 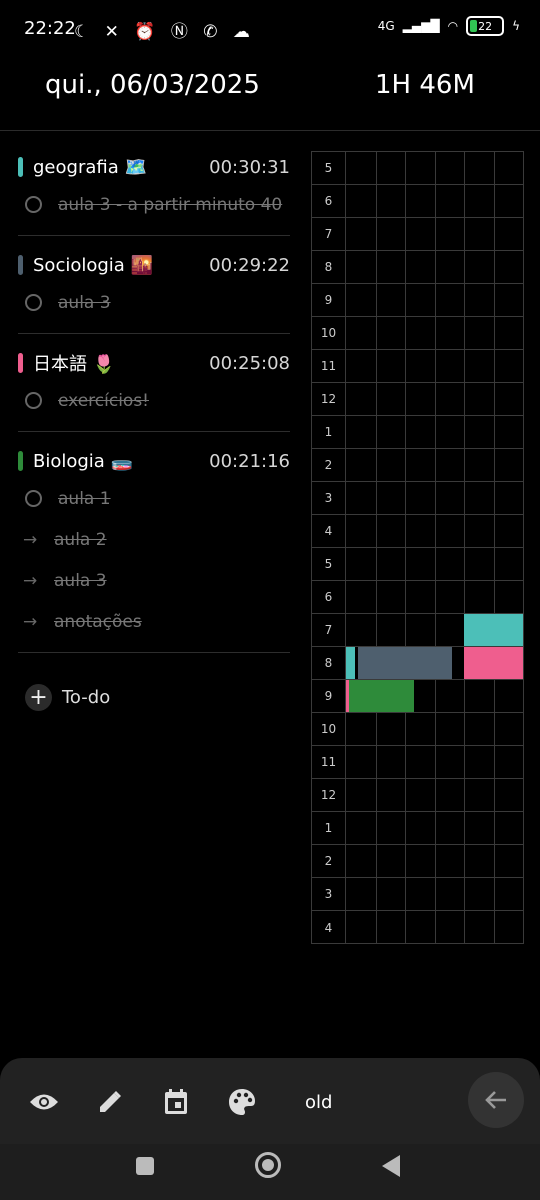 What do you see at coordinates (268, 1165) in the screenshot?
I see `home-button` at bounding box center [268, 1165].